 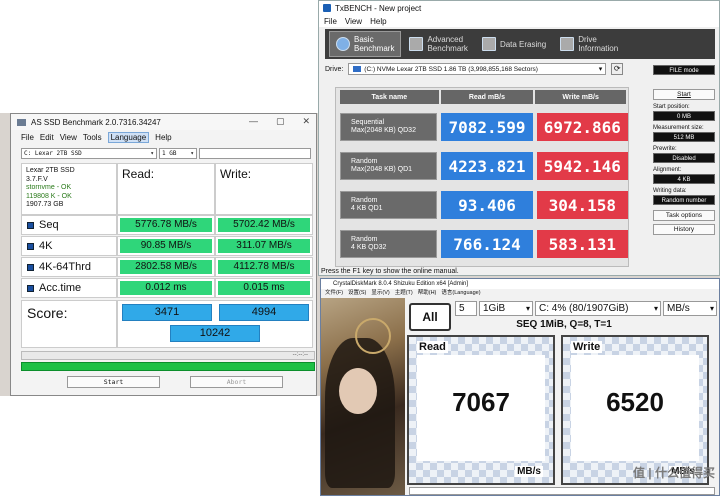 I want to click on write-tile: Write 6520 MB/s, so click(x=635, y=410).